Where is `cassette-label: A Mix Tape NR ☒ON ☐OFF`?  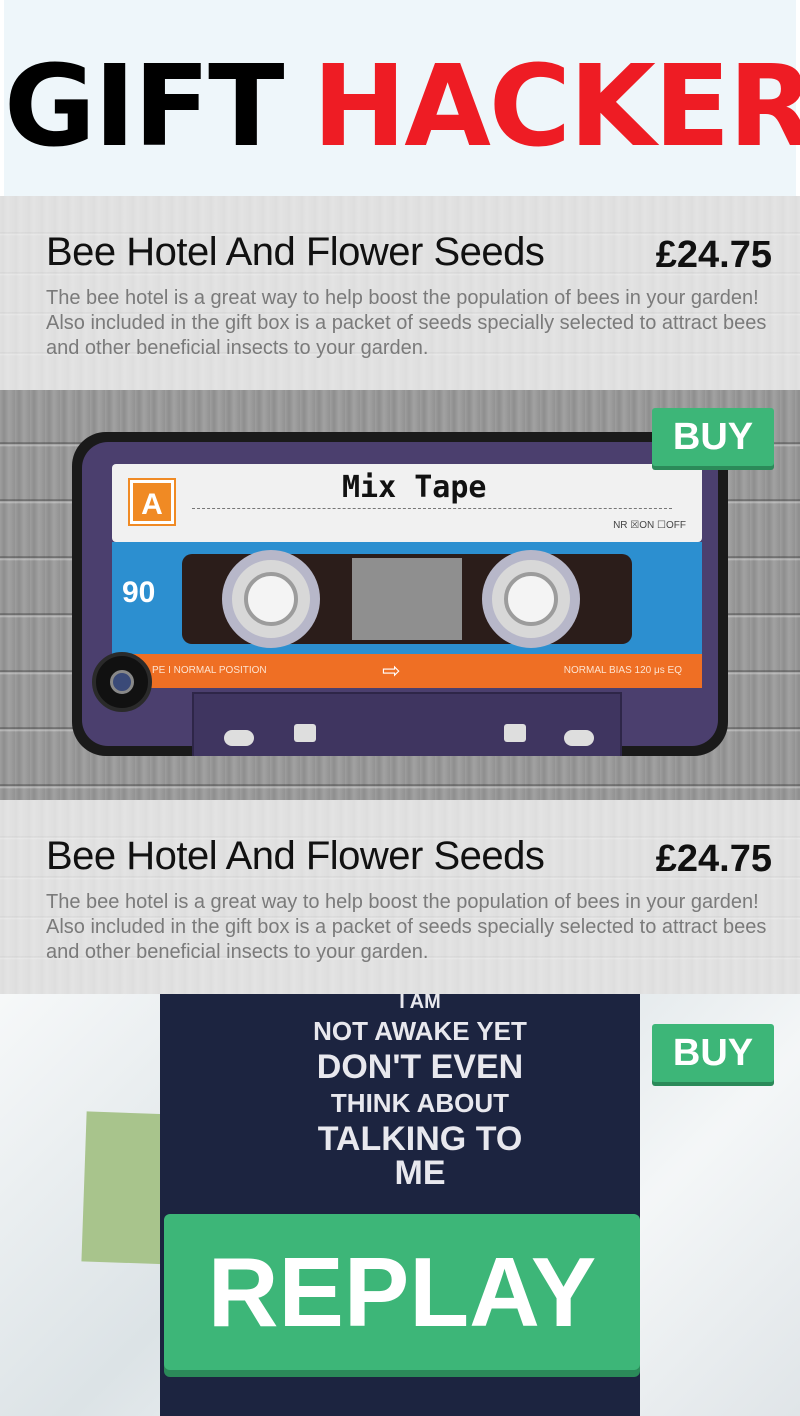
cassette-label: A Mix Tape NR ☒ON ☐OFF is located at coordinates (407, 503).